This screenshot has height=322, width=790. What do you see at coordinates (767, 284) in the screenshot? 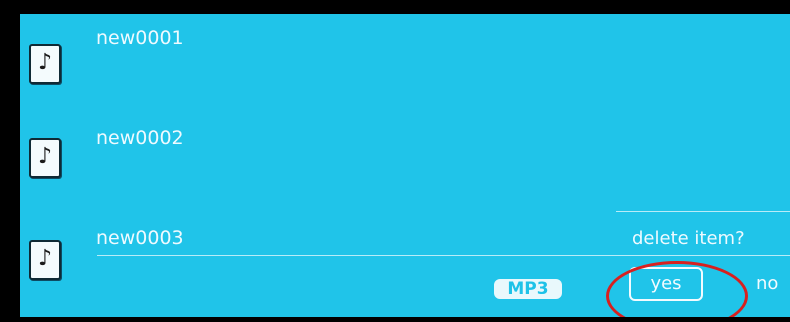
I see `no-button: no` at bounding box center [767, 284].